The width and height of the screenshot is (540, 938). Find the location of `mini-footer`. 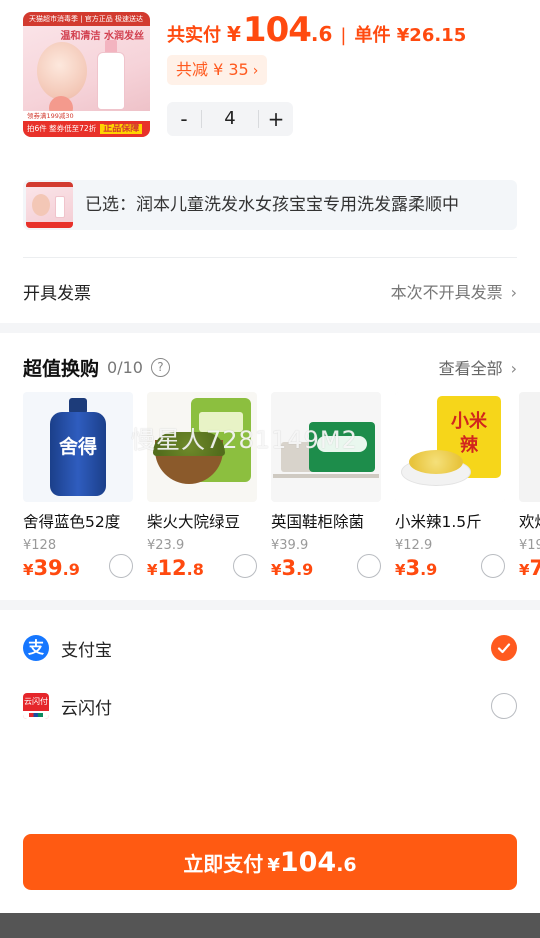

mini-footer is located at coordinates (49, 225).